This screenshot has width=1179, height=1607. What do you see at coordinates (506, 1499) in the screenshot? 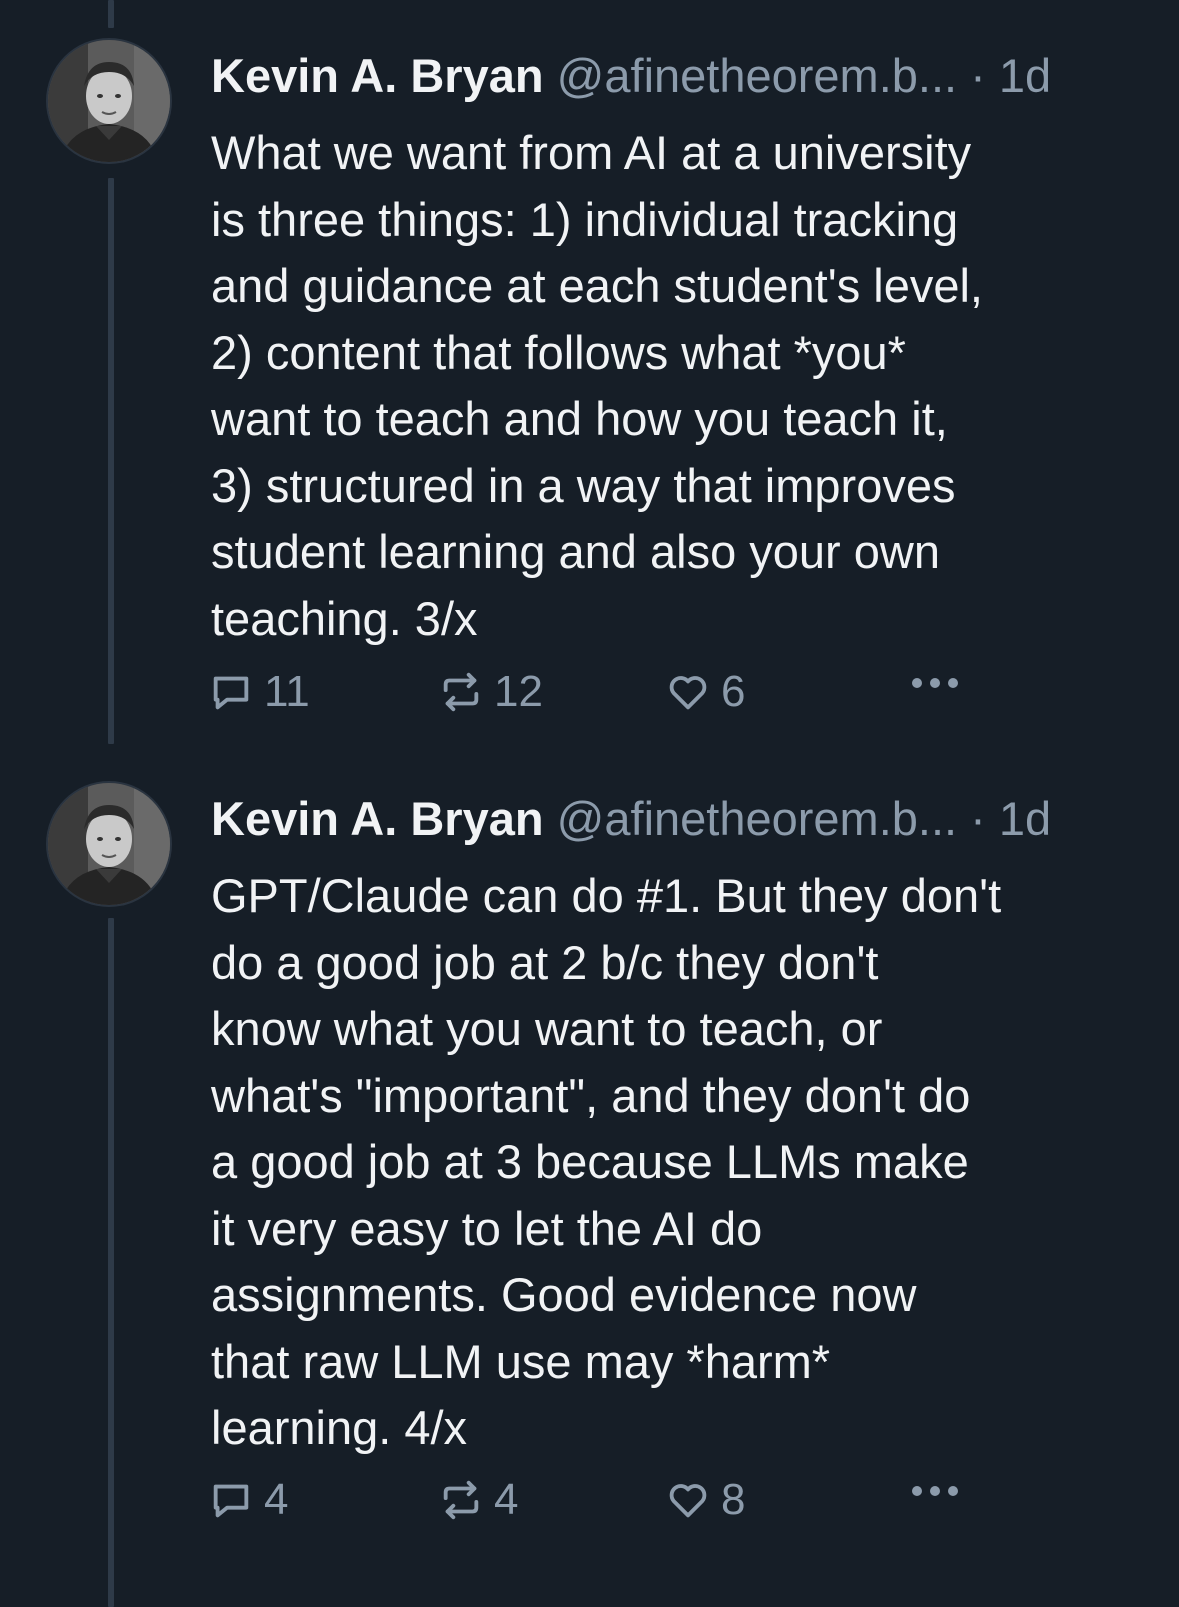
I see `repost-count: 4` at bounding box center [506, 1499].